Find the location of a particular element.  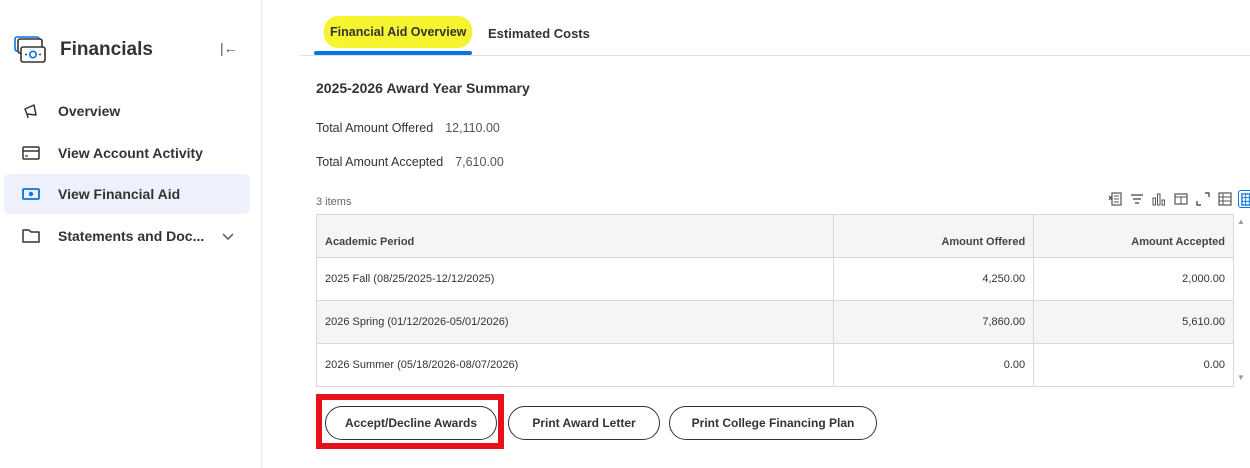

financials-icon is located at coordinates (29, 50).